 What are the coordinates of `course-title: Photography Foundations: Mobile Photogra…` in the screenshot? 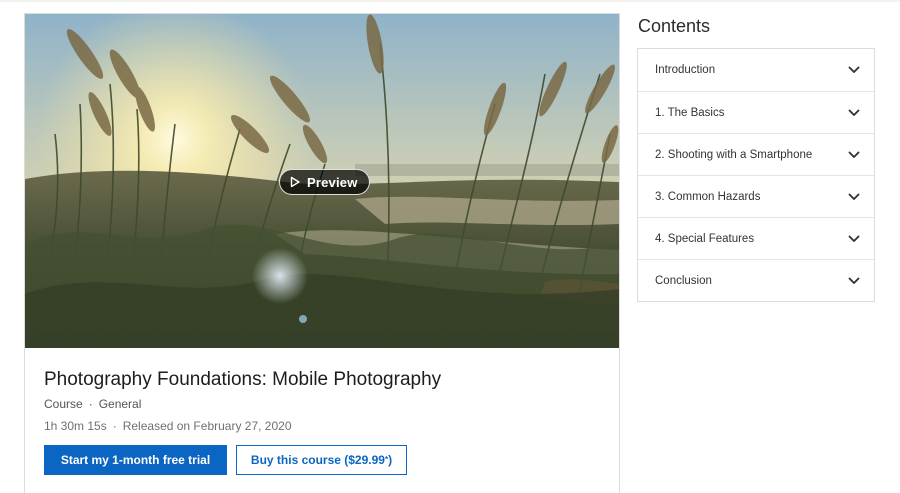 It's located at (243, 379).